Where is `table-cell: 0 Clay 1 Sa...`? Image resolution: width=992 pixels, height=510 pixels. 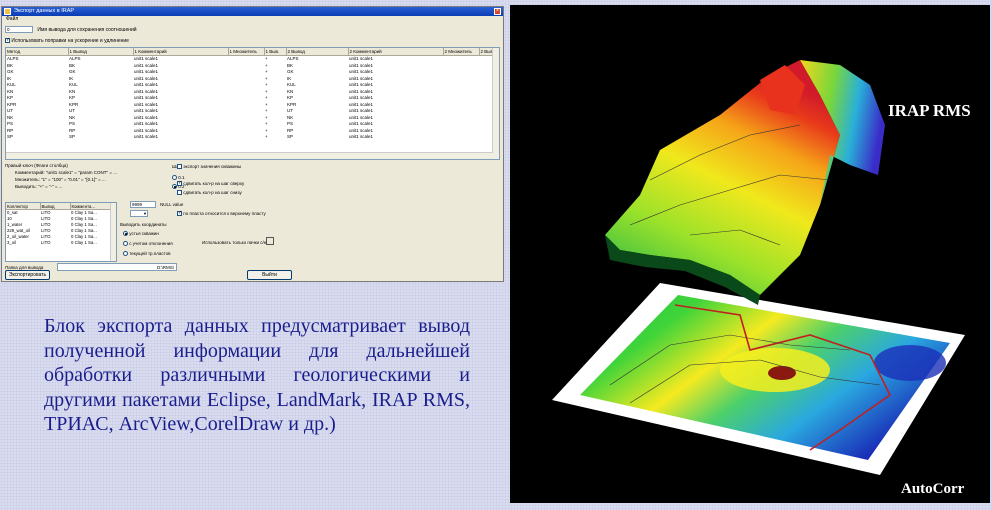 table-cell: 0 Clay 1 Sa... is located at coordinates (90, 243).